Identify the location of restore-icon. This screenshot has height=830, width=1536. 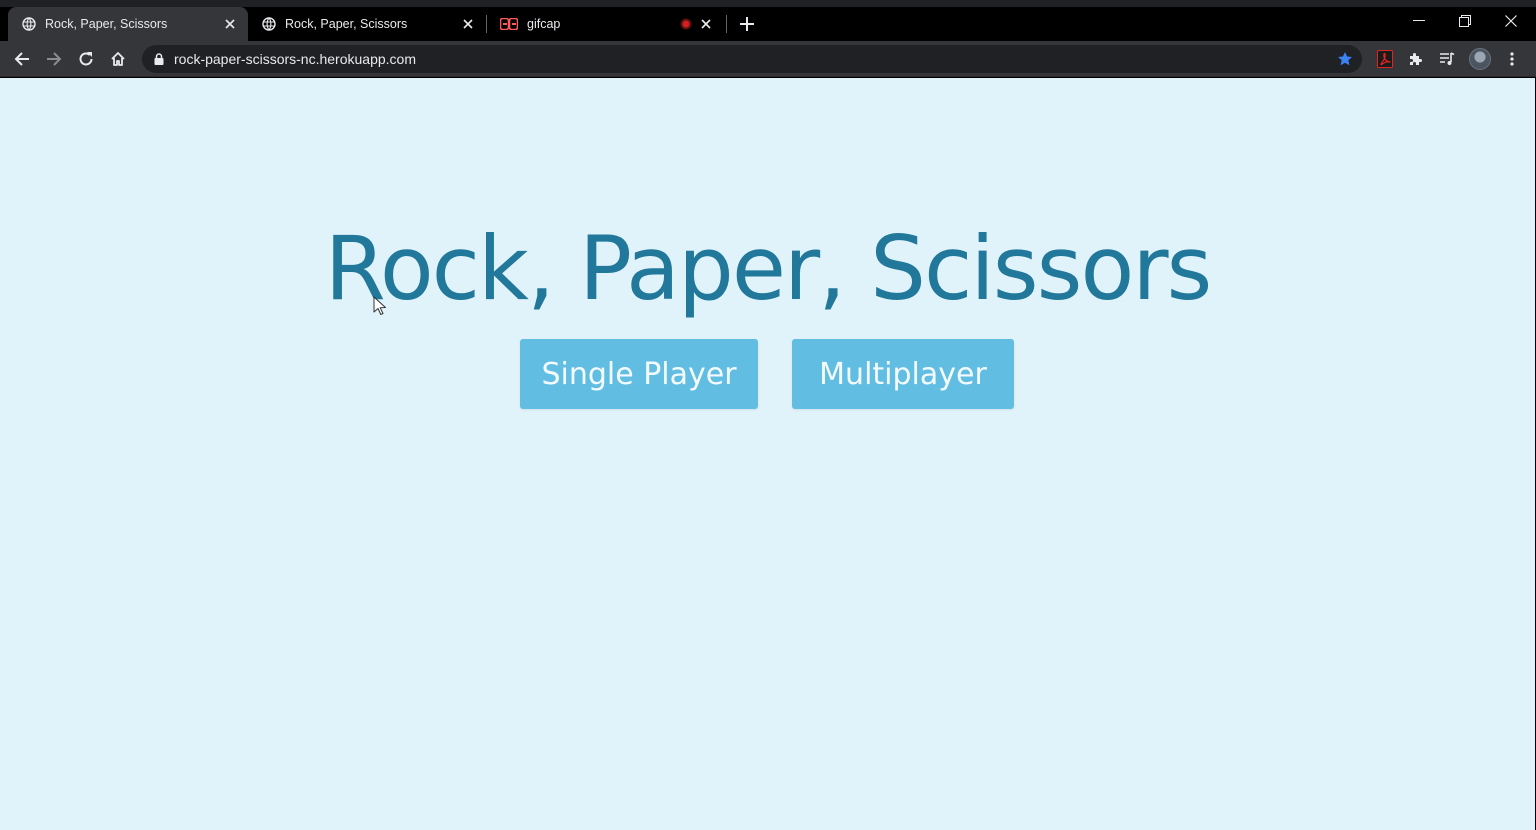
(1465, 21).